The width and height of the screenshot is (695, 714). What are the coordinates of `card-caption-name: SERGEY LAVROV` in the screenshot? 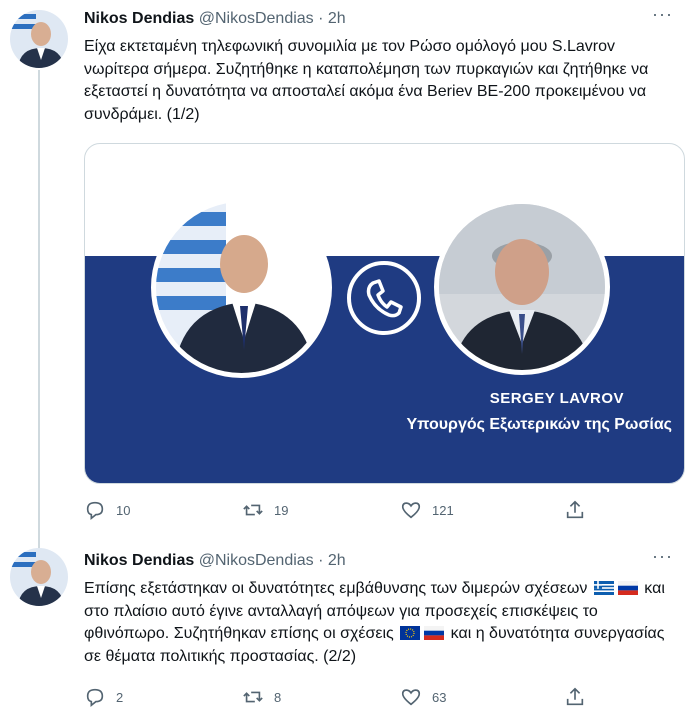 It's located at (556, 398).